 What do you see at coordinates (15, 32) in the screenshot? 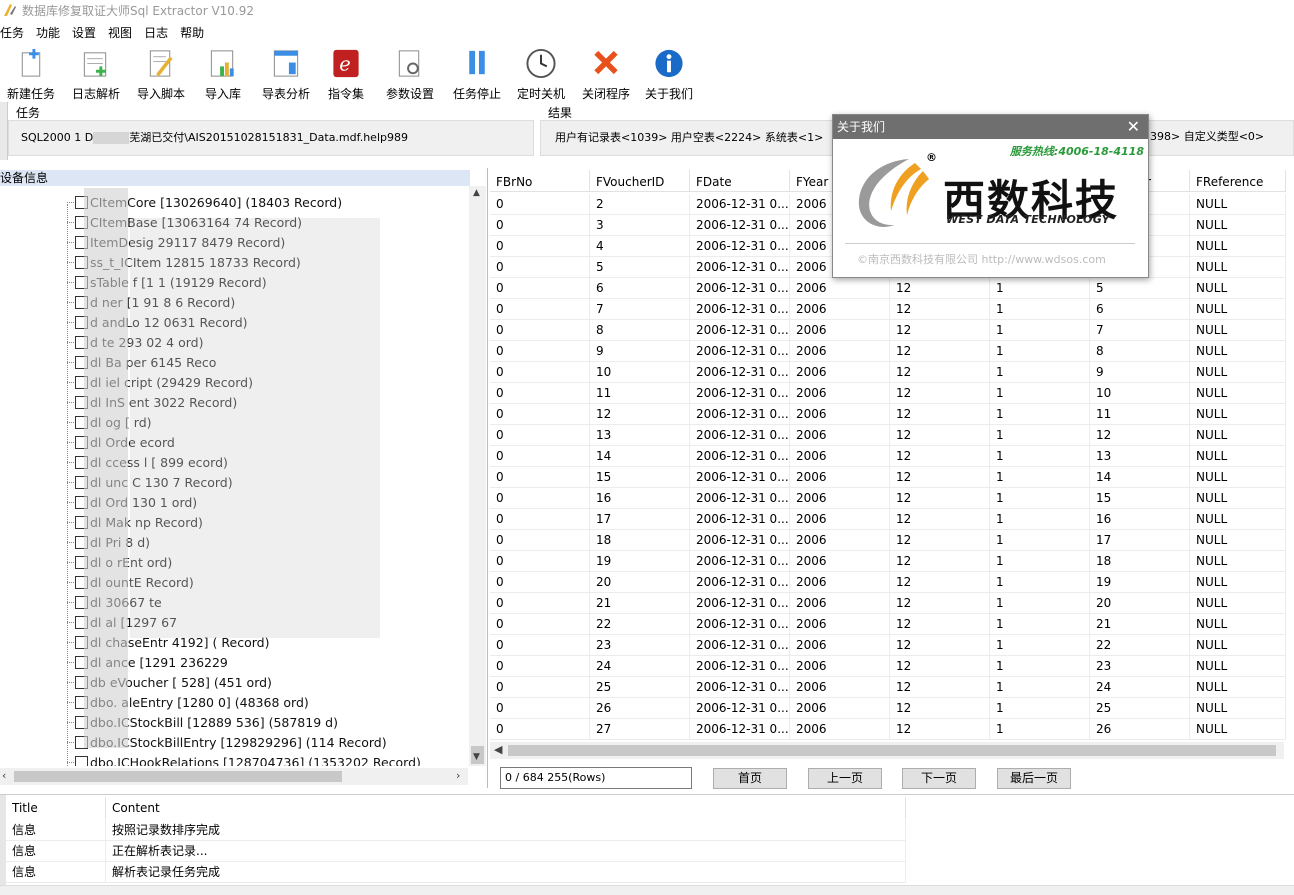
I see `menu-task: 任务` at bounding box center [15, 32].